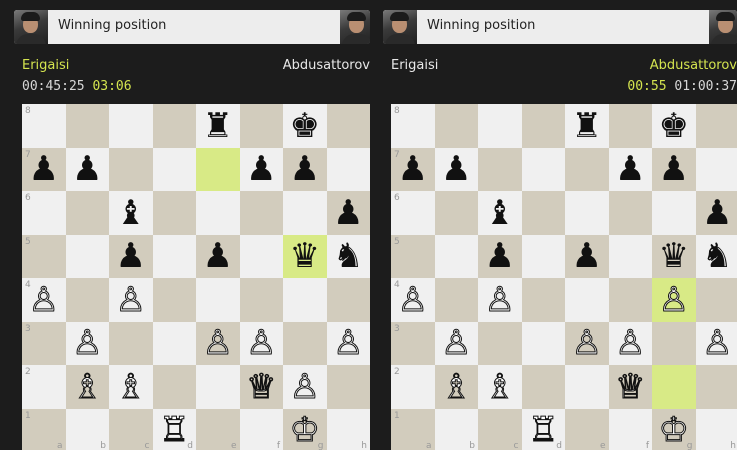  Describe the element at coordinates (87, 387) in the screenshot. I see `square-b2: ♗` at that location.